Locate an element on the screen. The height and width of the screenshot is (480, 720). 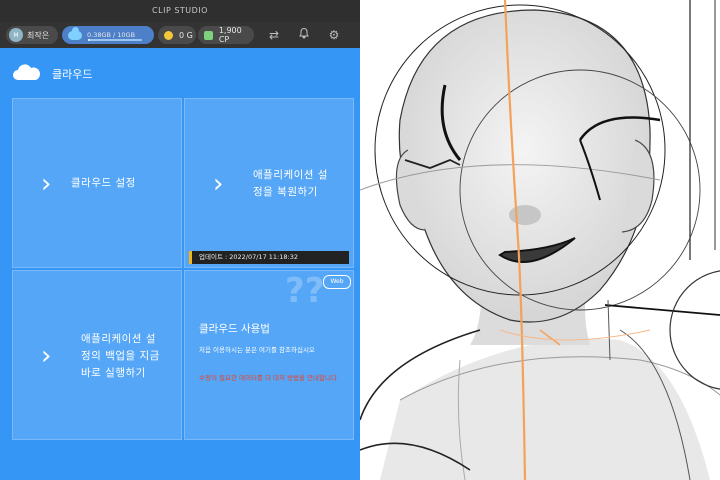
storage-button: 0.38GB / 10GB is located at coordinates (108, 35).